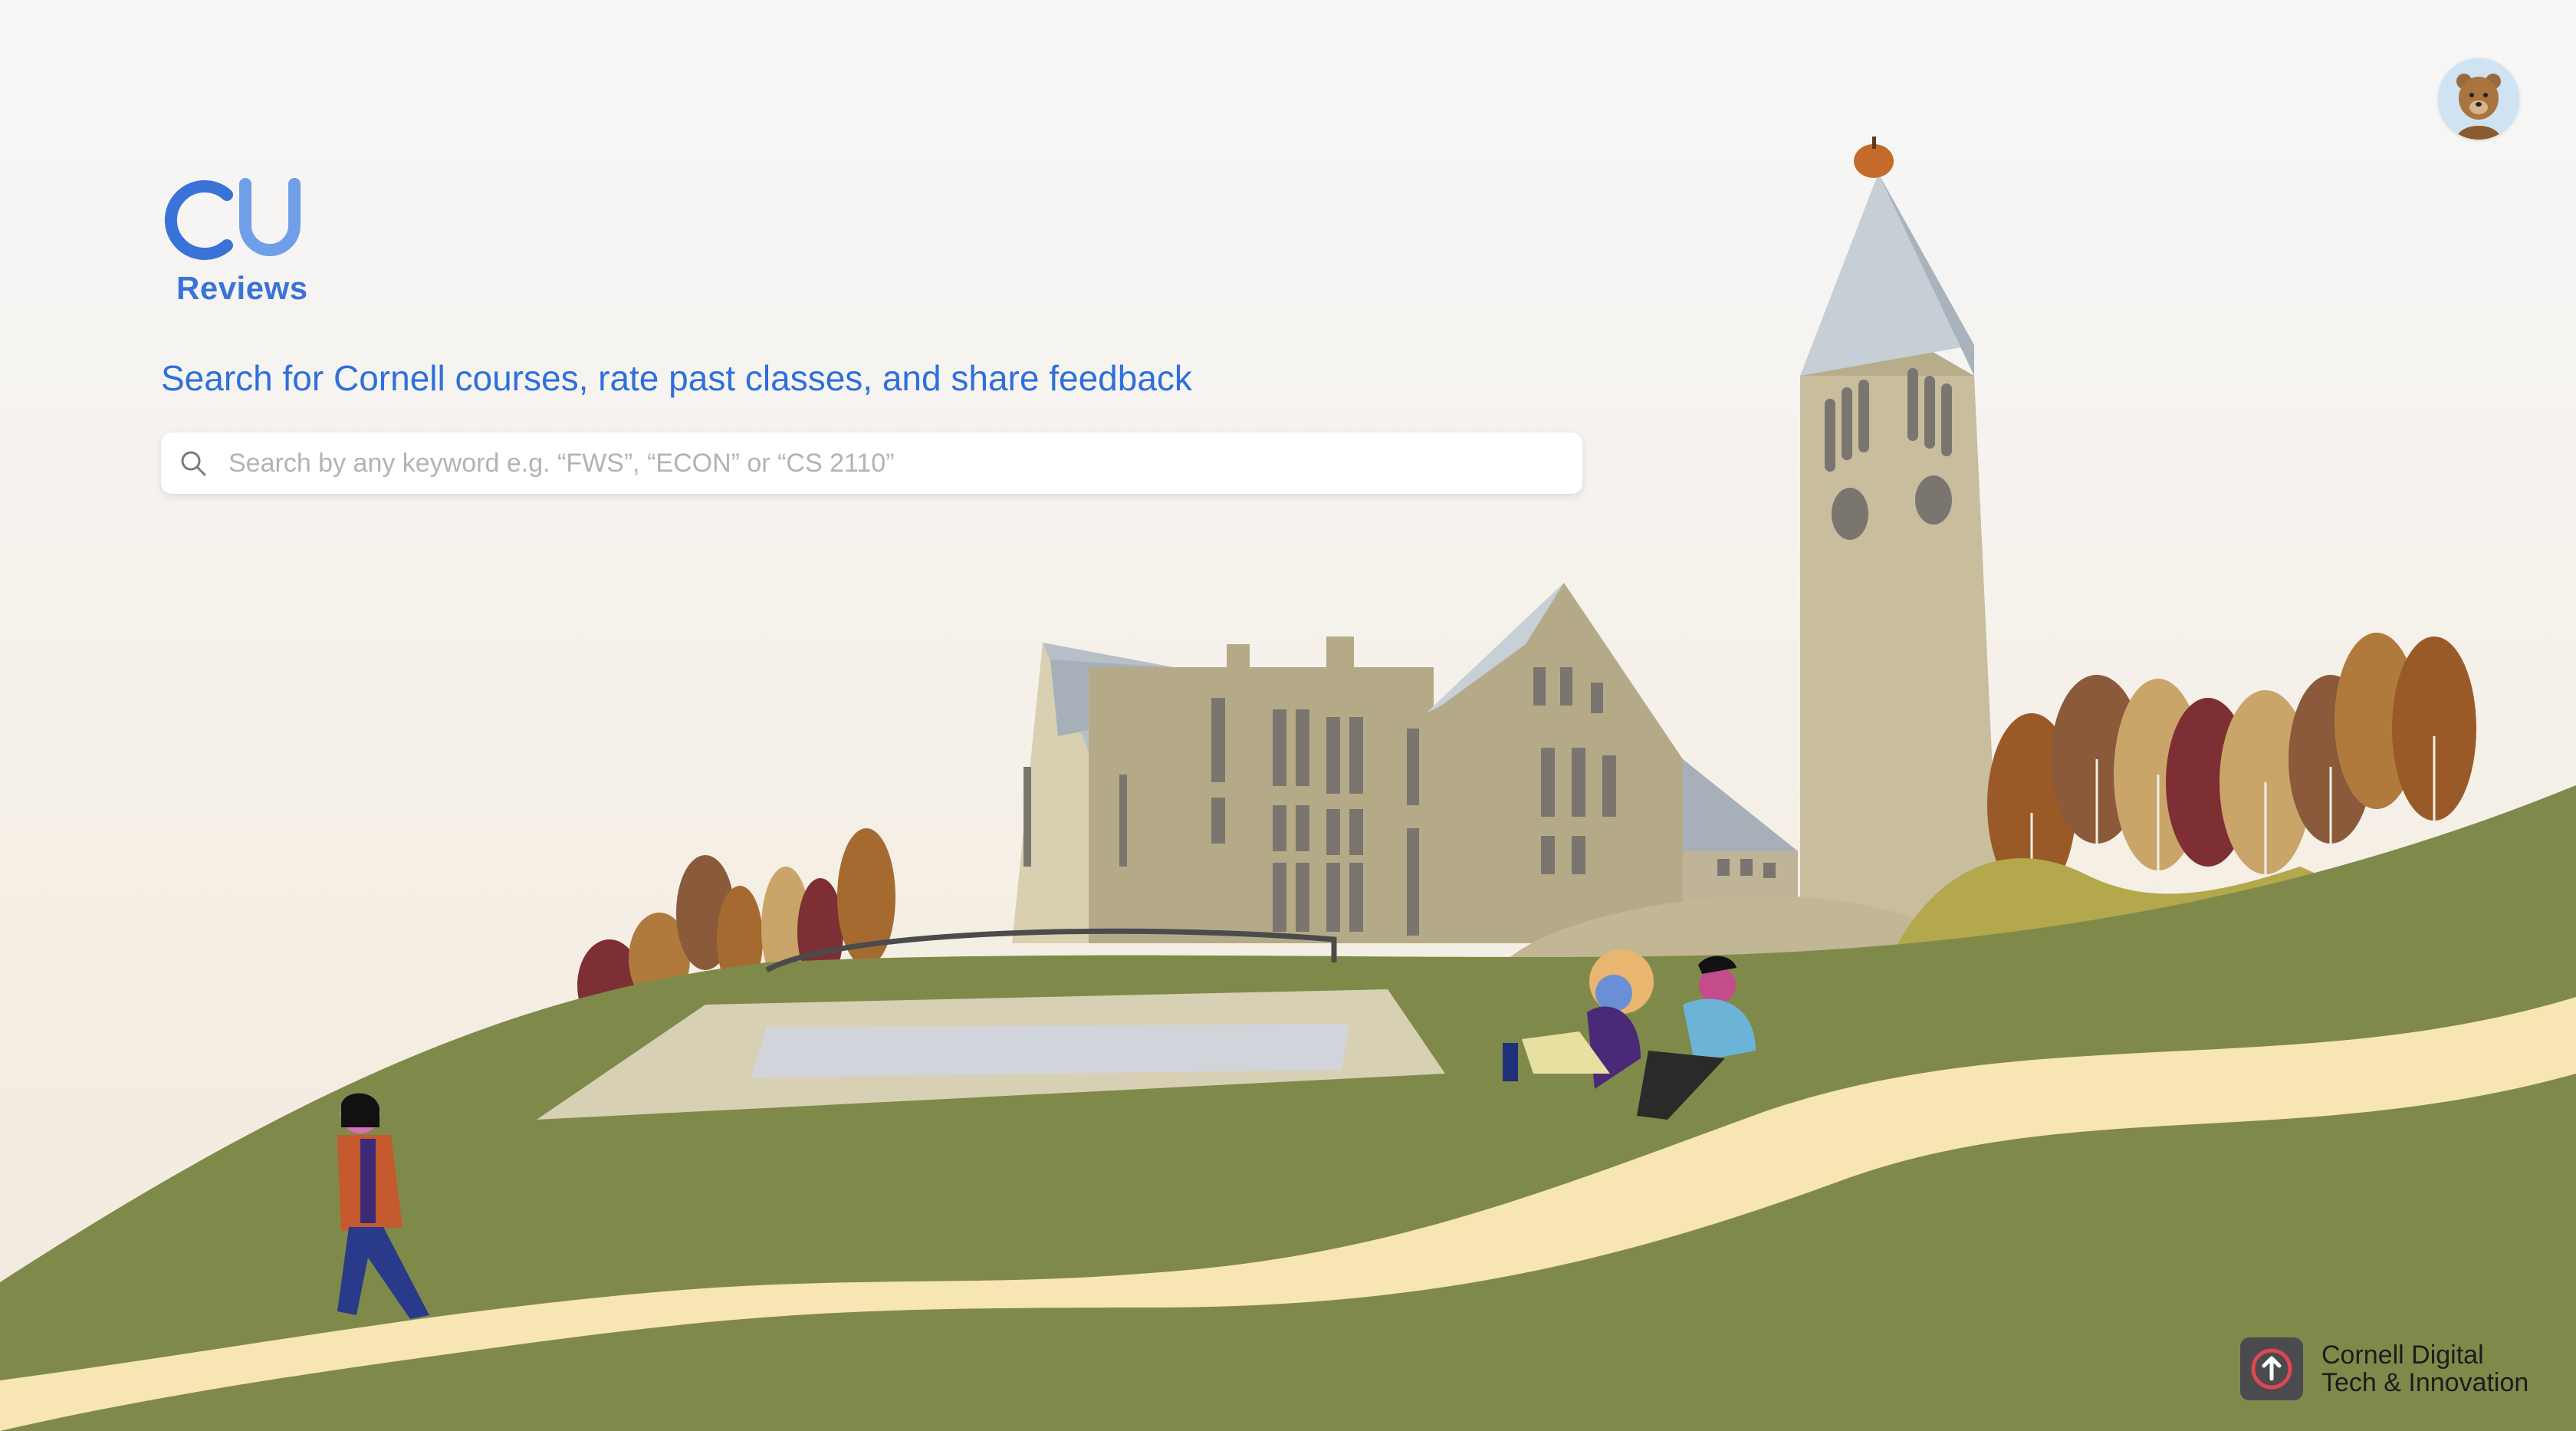 Image resolution: width=2576 pixels, height=1431 pixels. I want to click on brand-line-2: Tech & Innovation, so click(2425, 1382).